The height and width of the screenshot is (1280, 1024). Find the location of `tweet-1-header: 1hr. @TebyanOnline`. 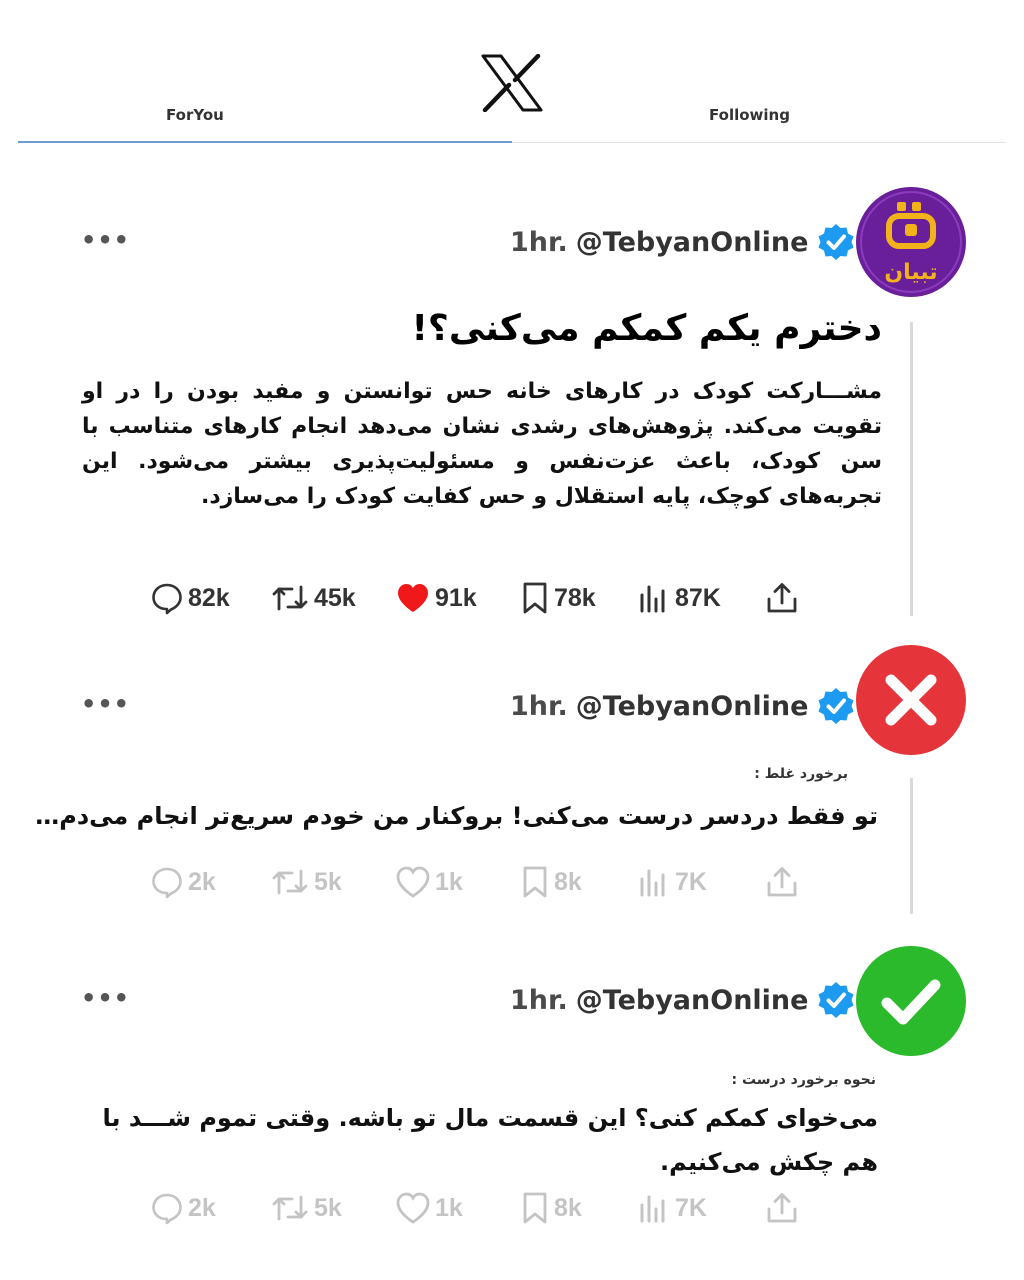

tweet-1-header: 1hr. @TebyanOnline is located at coordinates (683, 242).